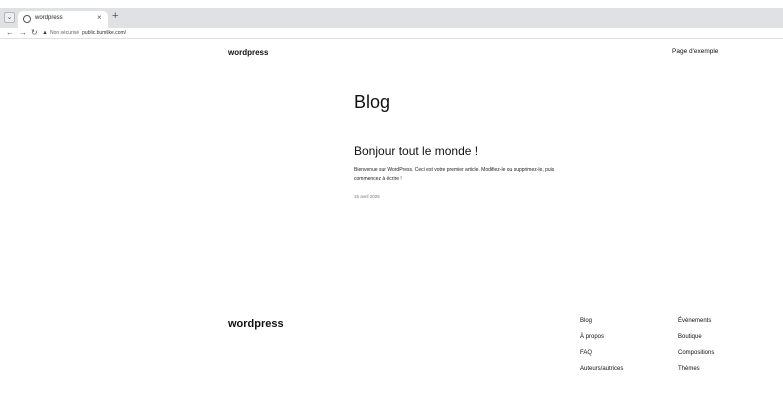 This screenshot has width=783, height=409. Describe the element at coordinates (256, 324) in the screenshot. I see `footer-site-title-link: wordpress` at that location.